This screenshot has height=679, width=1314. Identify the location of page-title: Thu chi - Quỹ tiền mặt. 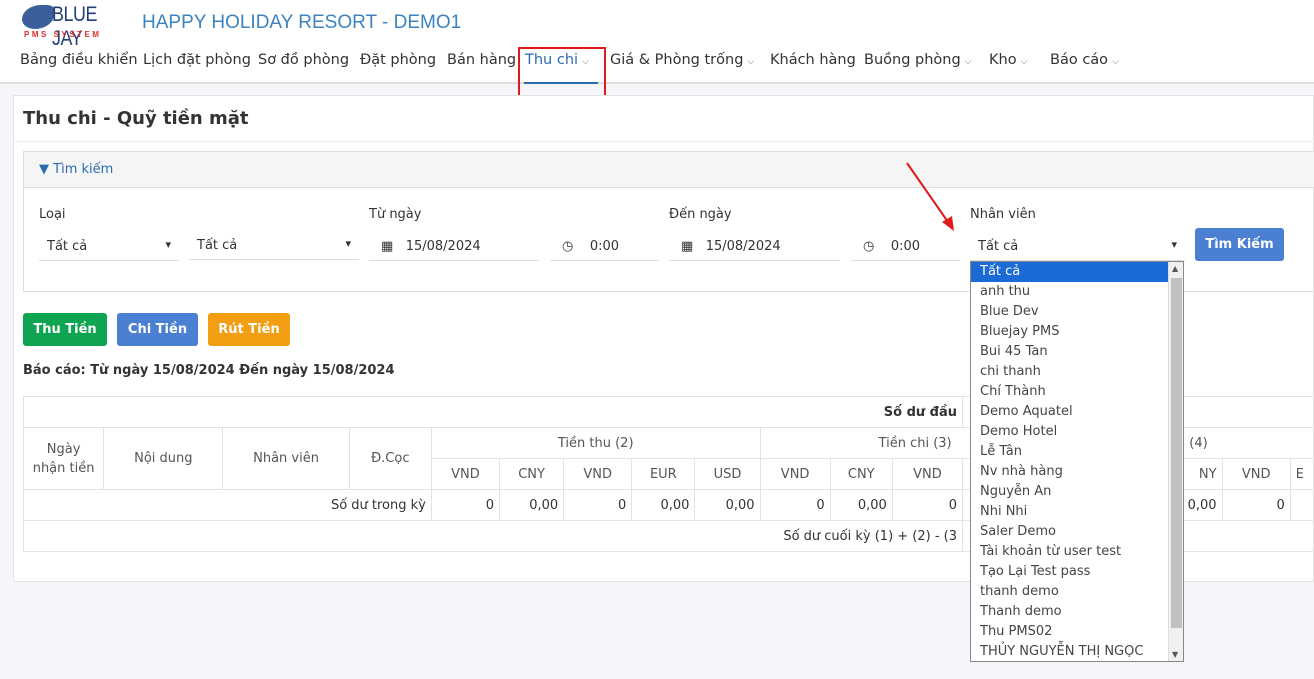
(136, 118).